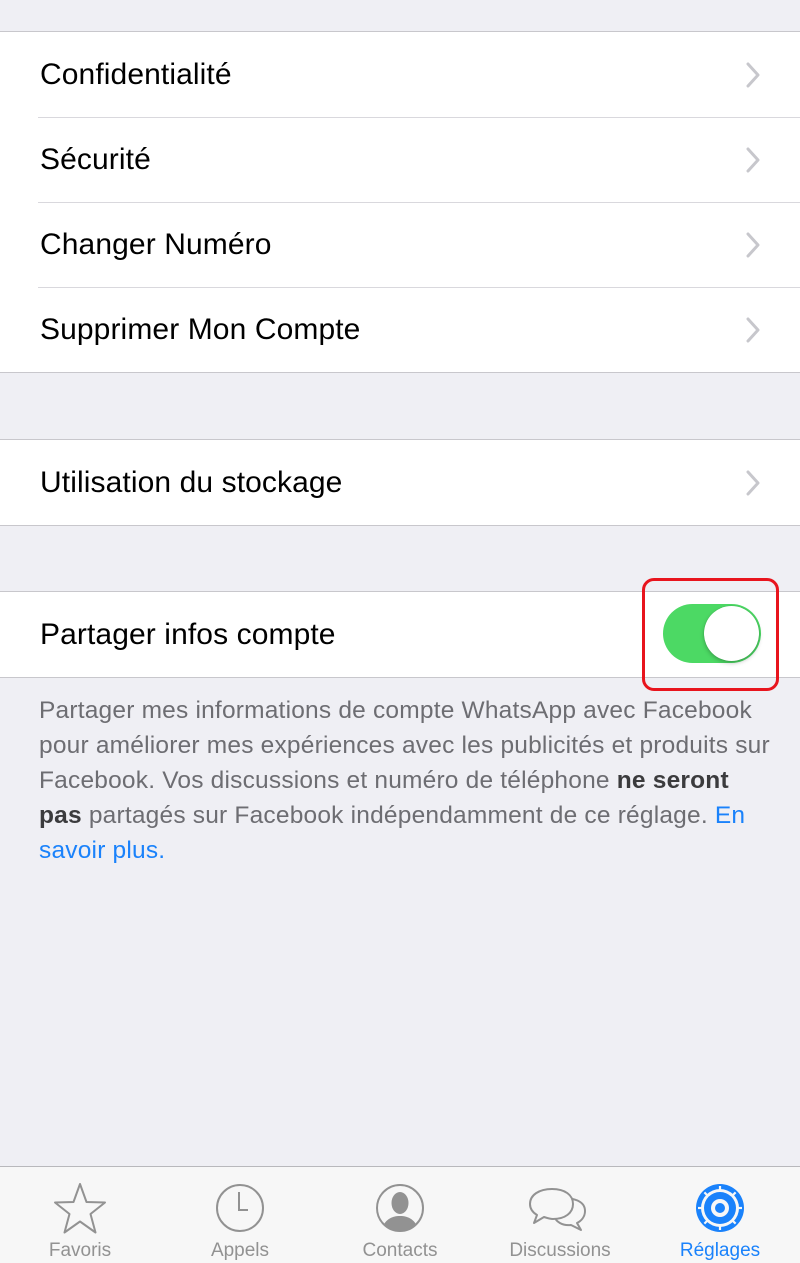 The width and height of the screenshot is (800, 1263). What do you see at coordinates (400, 1209) in the screenshot?
I see `person-icon` at bounding box center [400, 1209].